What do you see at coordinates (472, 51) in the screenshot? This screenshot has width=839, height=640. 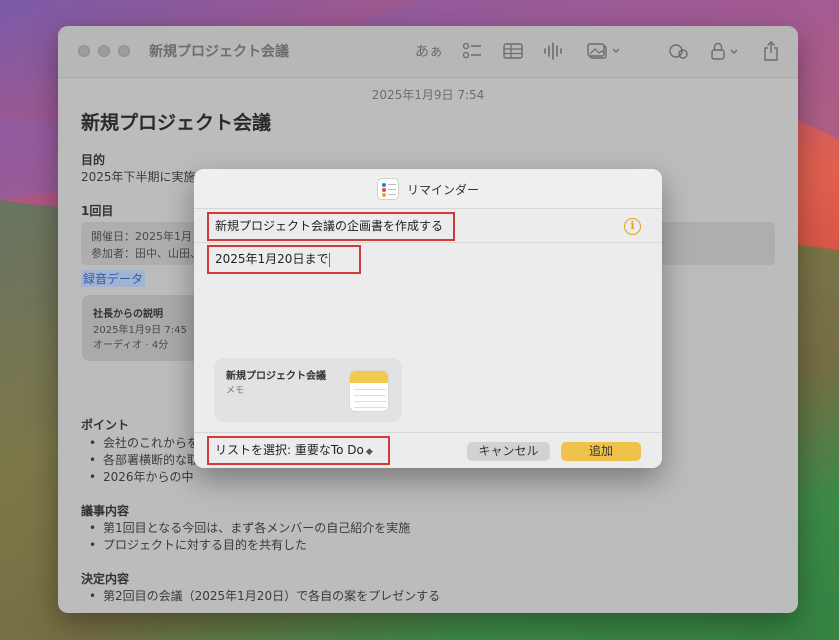 I see `checklist-icon` at bounding box center [472, 51].